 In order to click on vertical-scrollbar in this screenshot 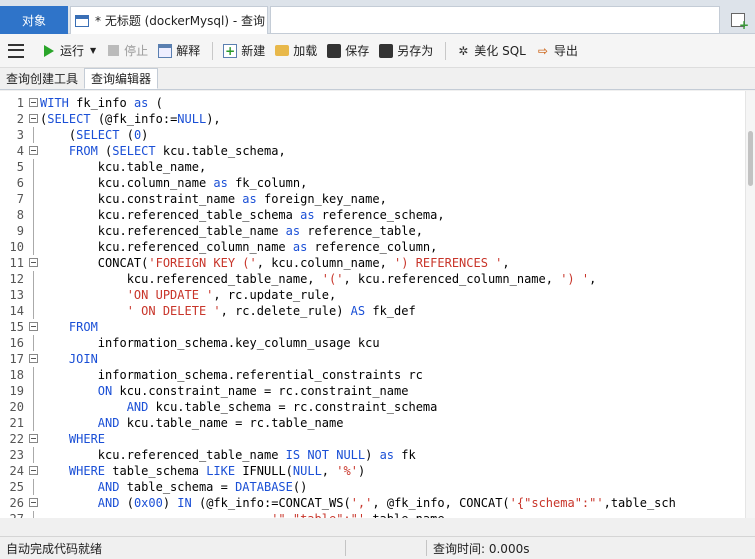, I will do `click(750, 304)`.